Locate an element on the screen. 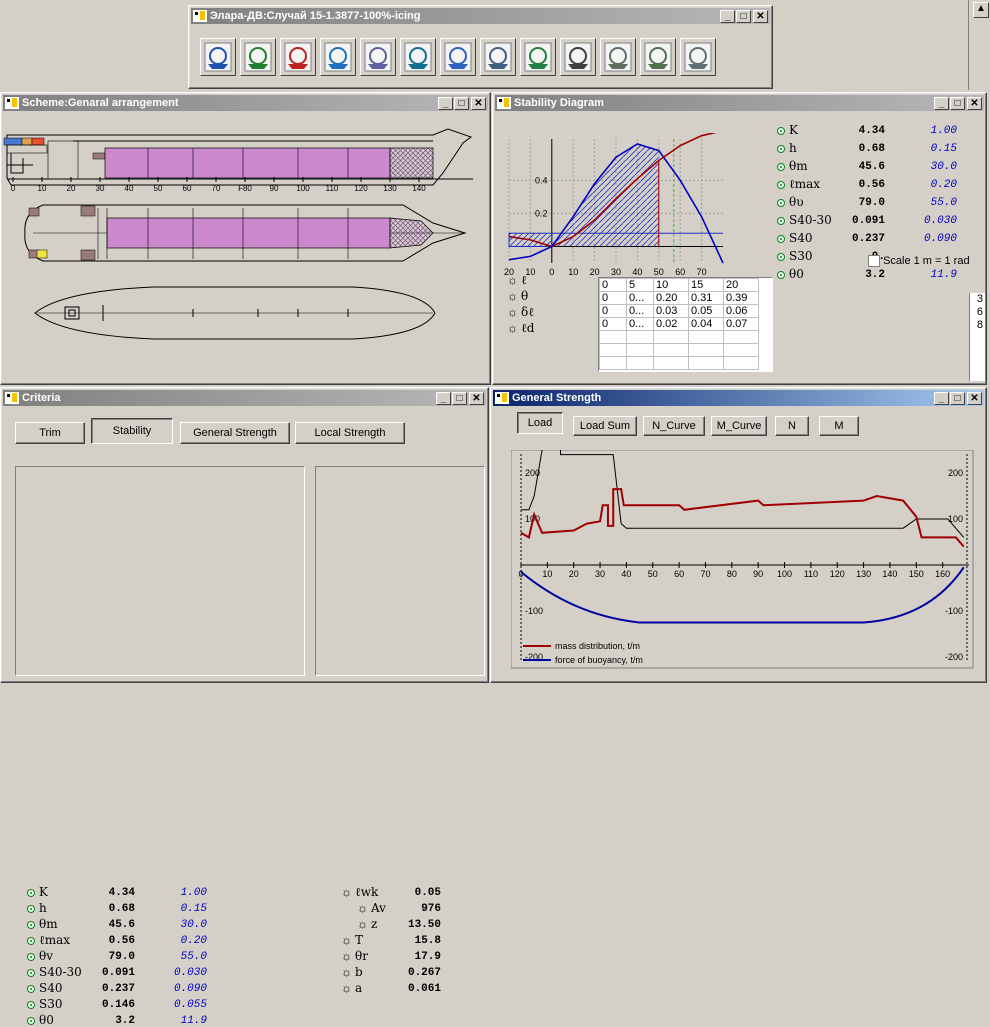 The image size is (990, 1027). frame-tick-label: 90 is located at coordinates (274, 188).